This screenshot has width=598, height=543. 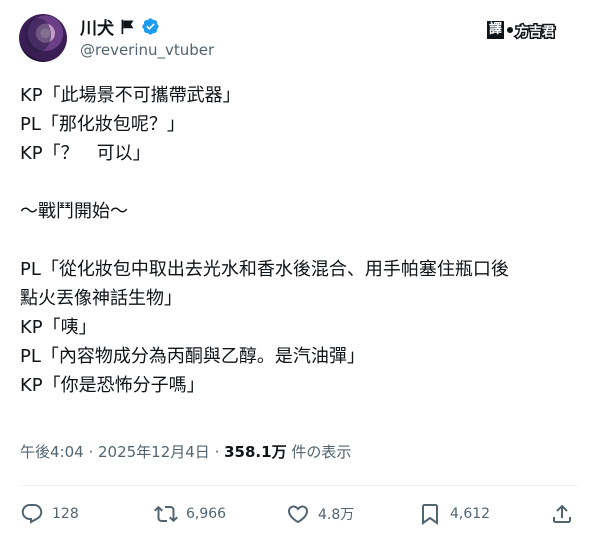 What do you see at coordinates (319, 452) in the screenshot?
I see `view-count-suffix: 件の表示` at bounding box center [319, 452].